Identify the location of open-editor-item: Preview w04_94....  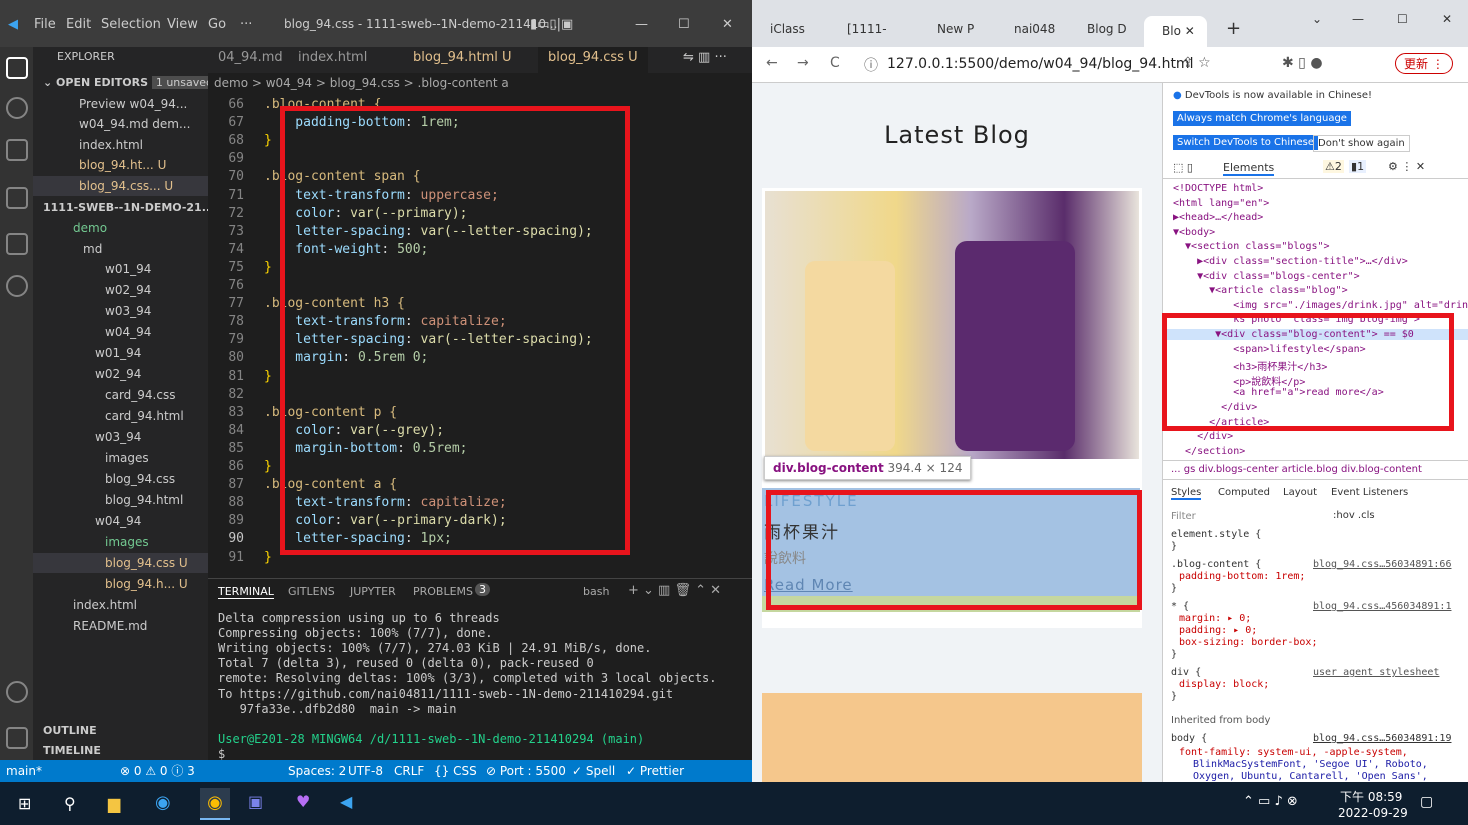
(120, 104).